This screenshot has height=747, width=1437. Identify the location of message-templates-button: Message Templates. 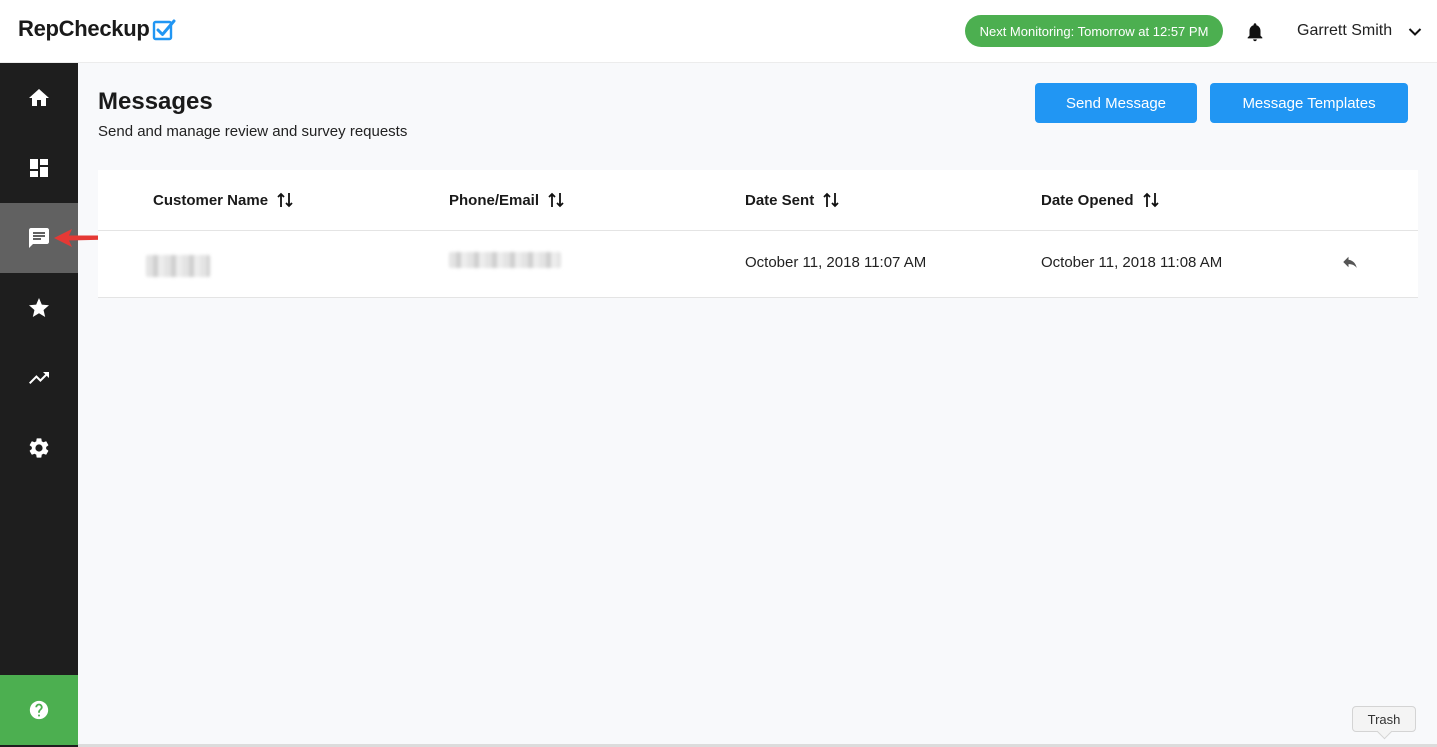
(1309, 103).